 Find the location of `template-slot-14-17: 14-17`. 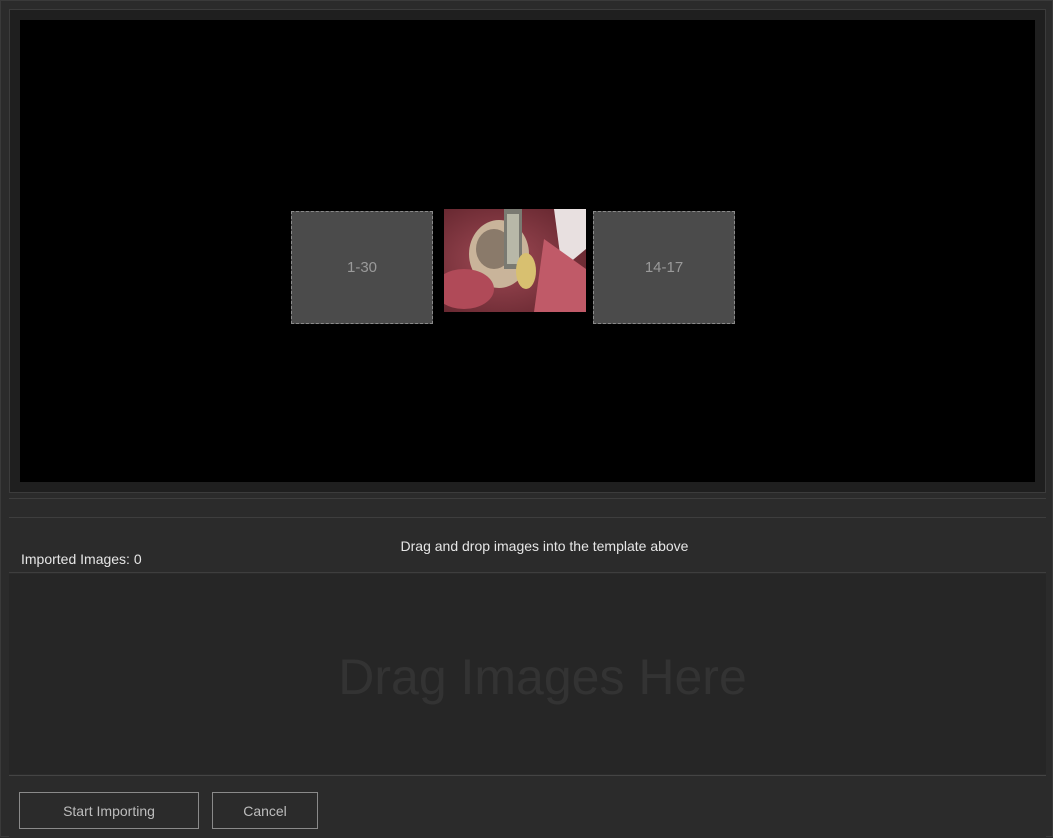

template-slot-14-17: 14-17 is located at coordinates (664, 267).